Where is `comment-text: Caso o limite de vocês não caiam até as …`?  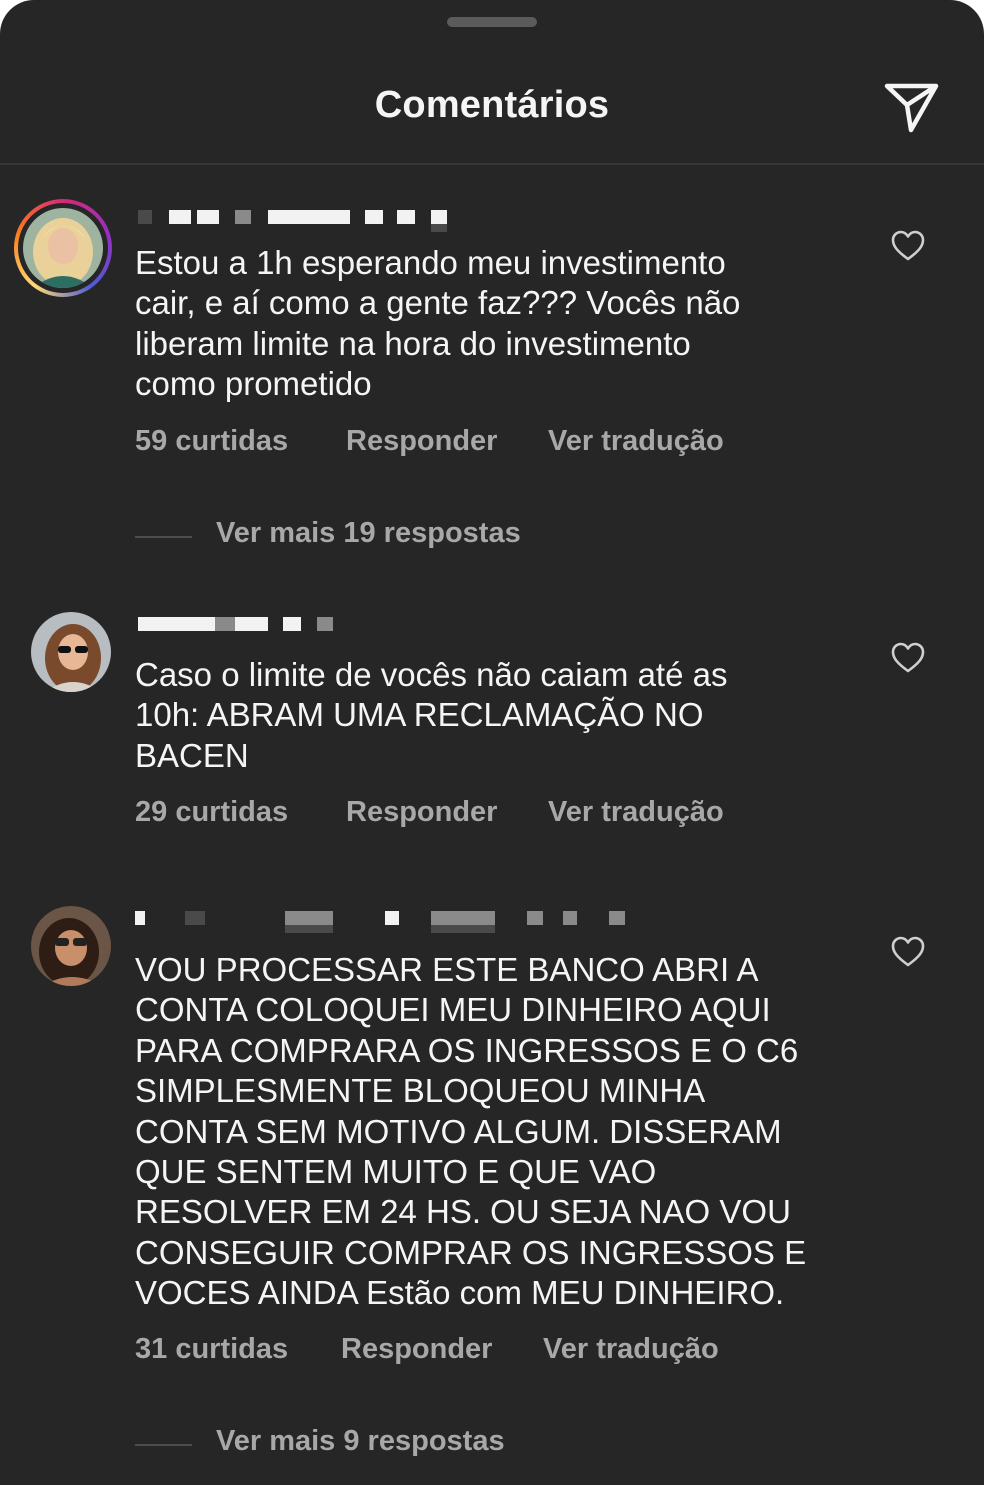 comment-text: Caso o limite de vocês não caiam até as … is located at coordinates (431, 715).